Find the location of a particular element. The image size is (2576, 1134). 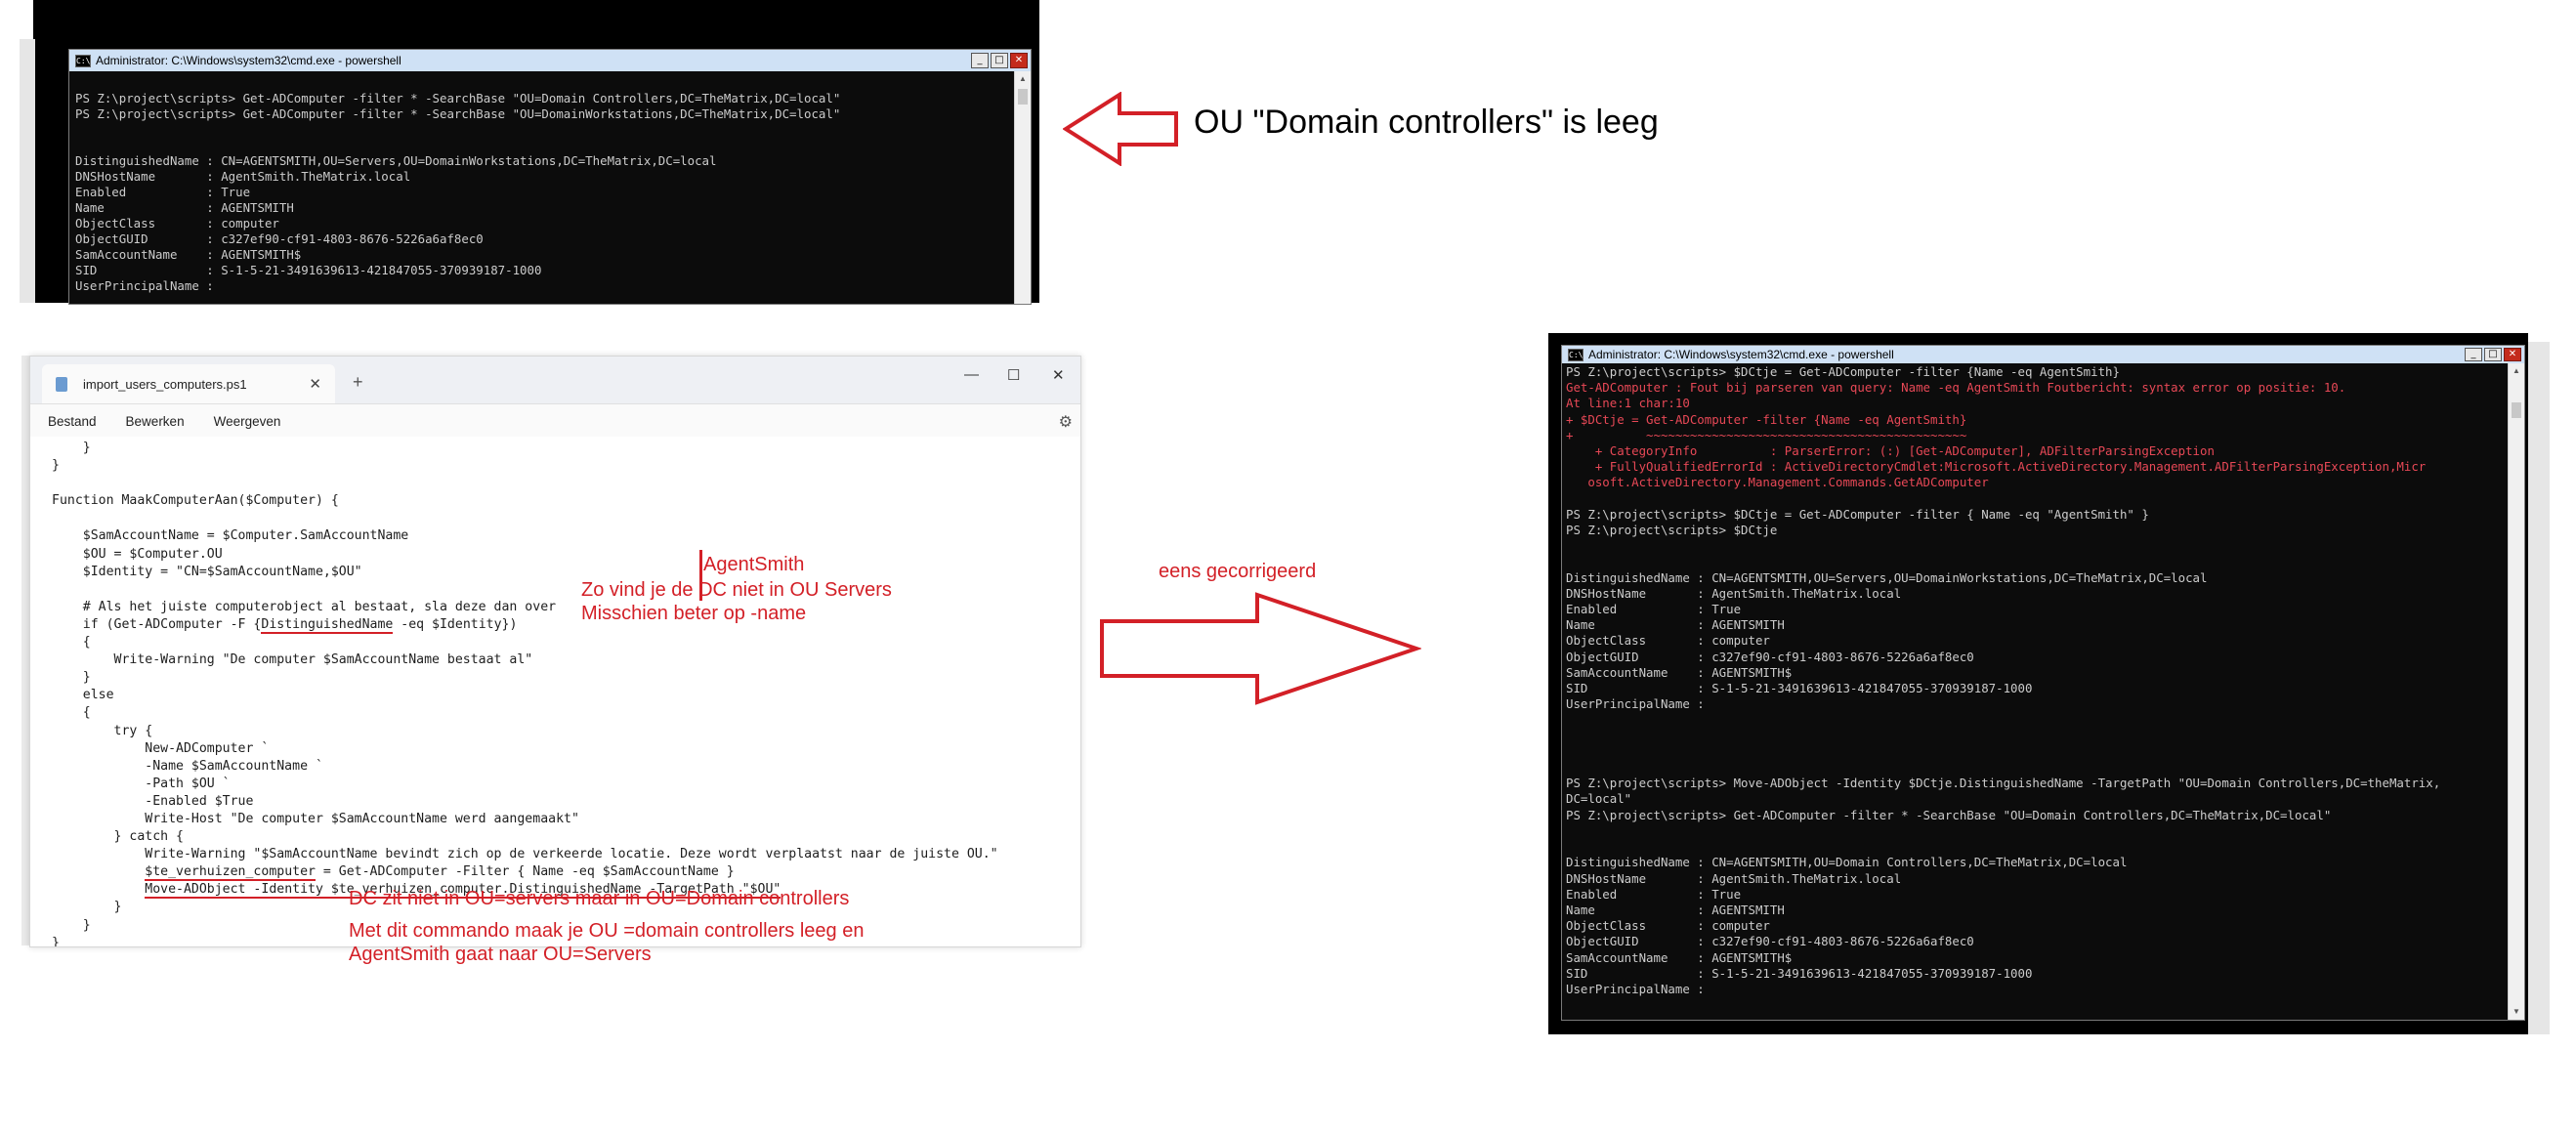

notepad-menubar: Bestand Bewerken Weergeven ⚙ is located at coordinates (555, 421).